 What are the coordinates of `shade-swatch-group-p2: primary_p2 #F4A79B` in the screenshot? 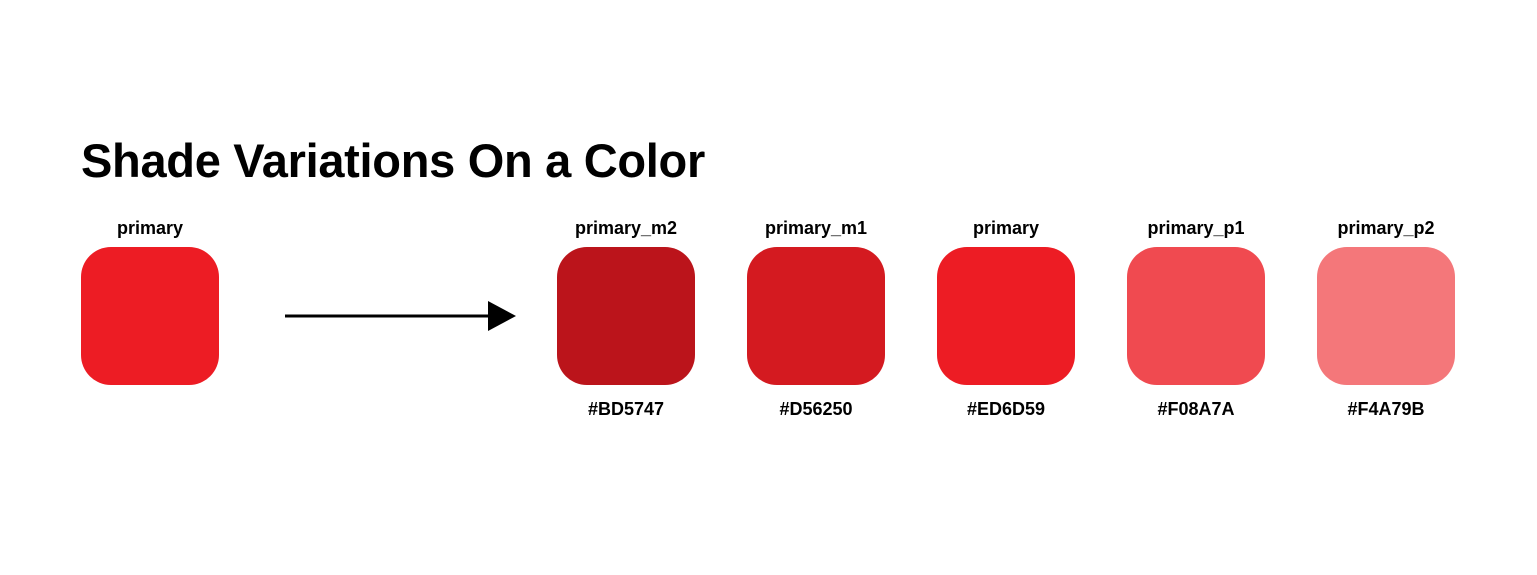 It's located at (1386, 318).